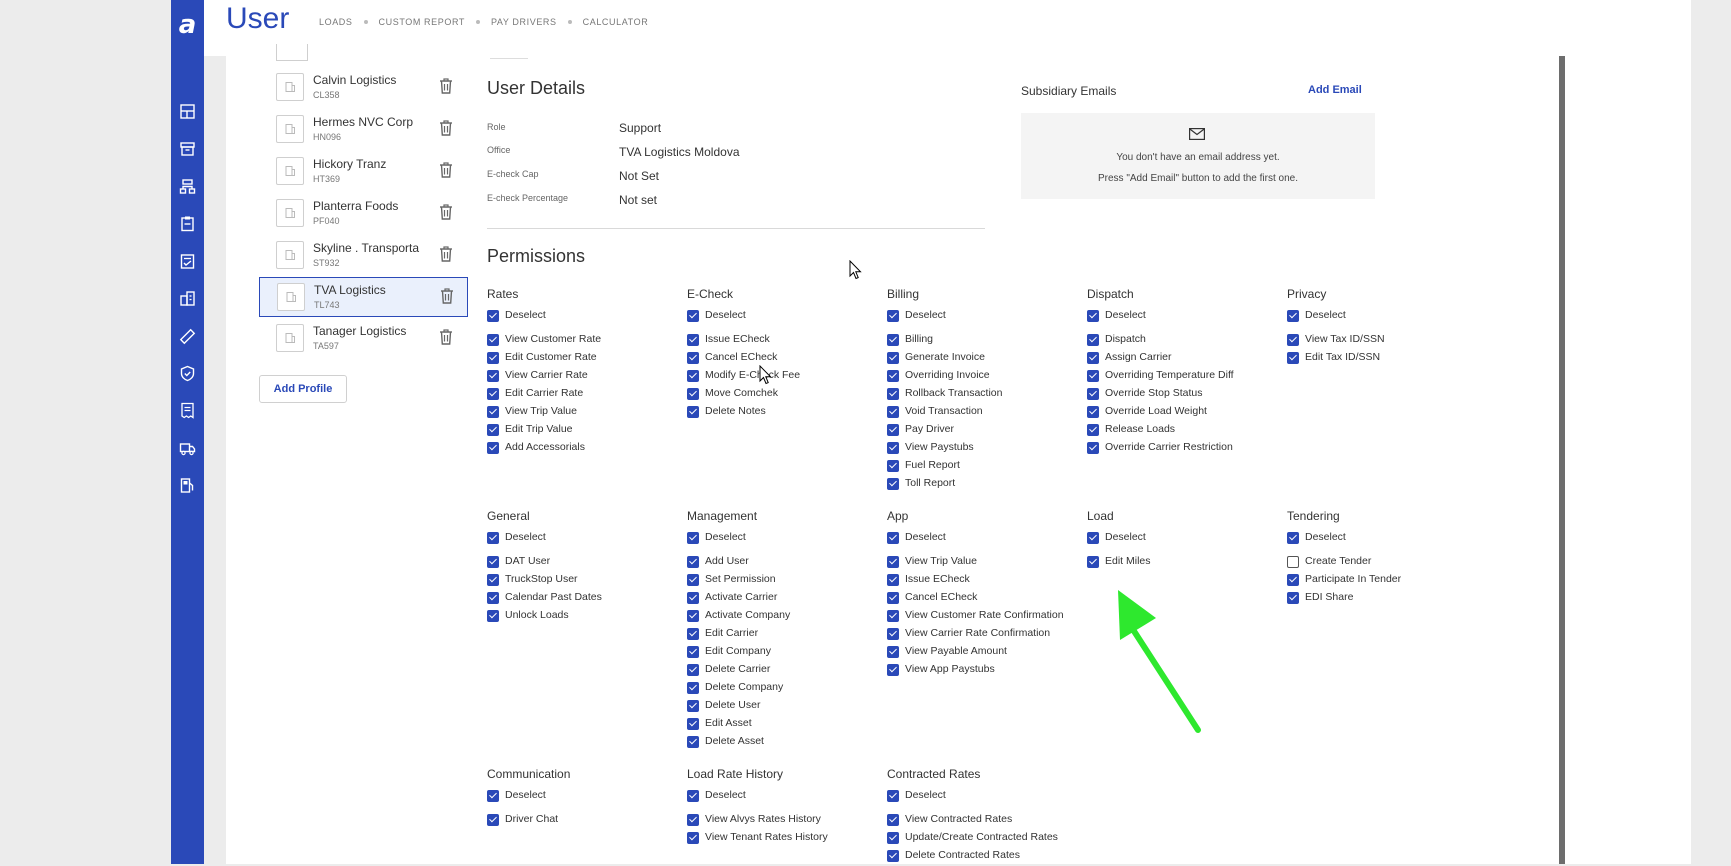 This screenshot has width=1731, height=866. What do you see at coordinates (723, 707) in the screenshot?
I see `permission-checkbox: Delete User` at bounding box center [723, 707].